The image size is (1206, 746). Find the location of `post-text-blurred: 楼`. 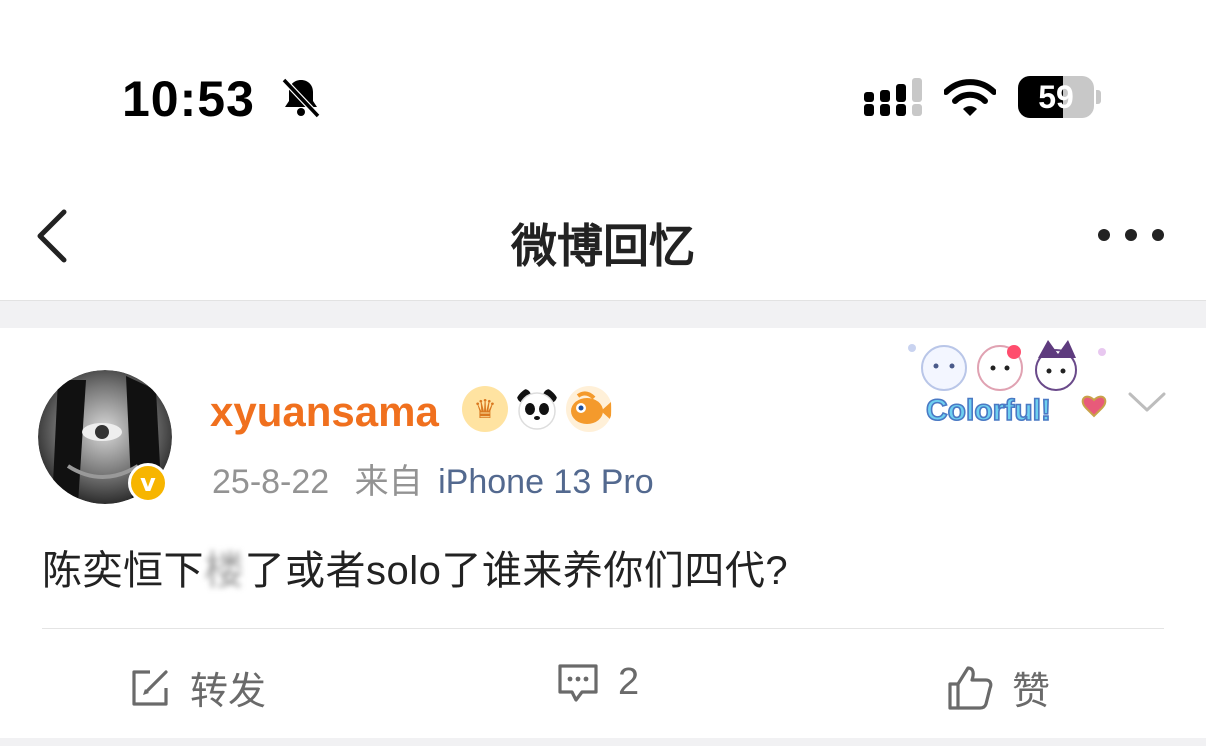

post-text-blurred: 楼 is located at coordinates (224, 571).